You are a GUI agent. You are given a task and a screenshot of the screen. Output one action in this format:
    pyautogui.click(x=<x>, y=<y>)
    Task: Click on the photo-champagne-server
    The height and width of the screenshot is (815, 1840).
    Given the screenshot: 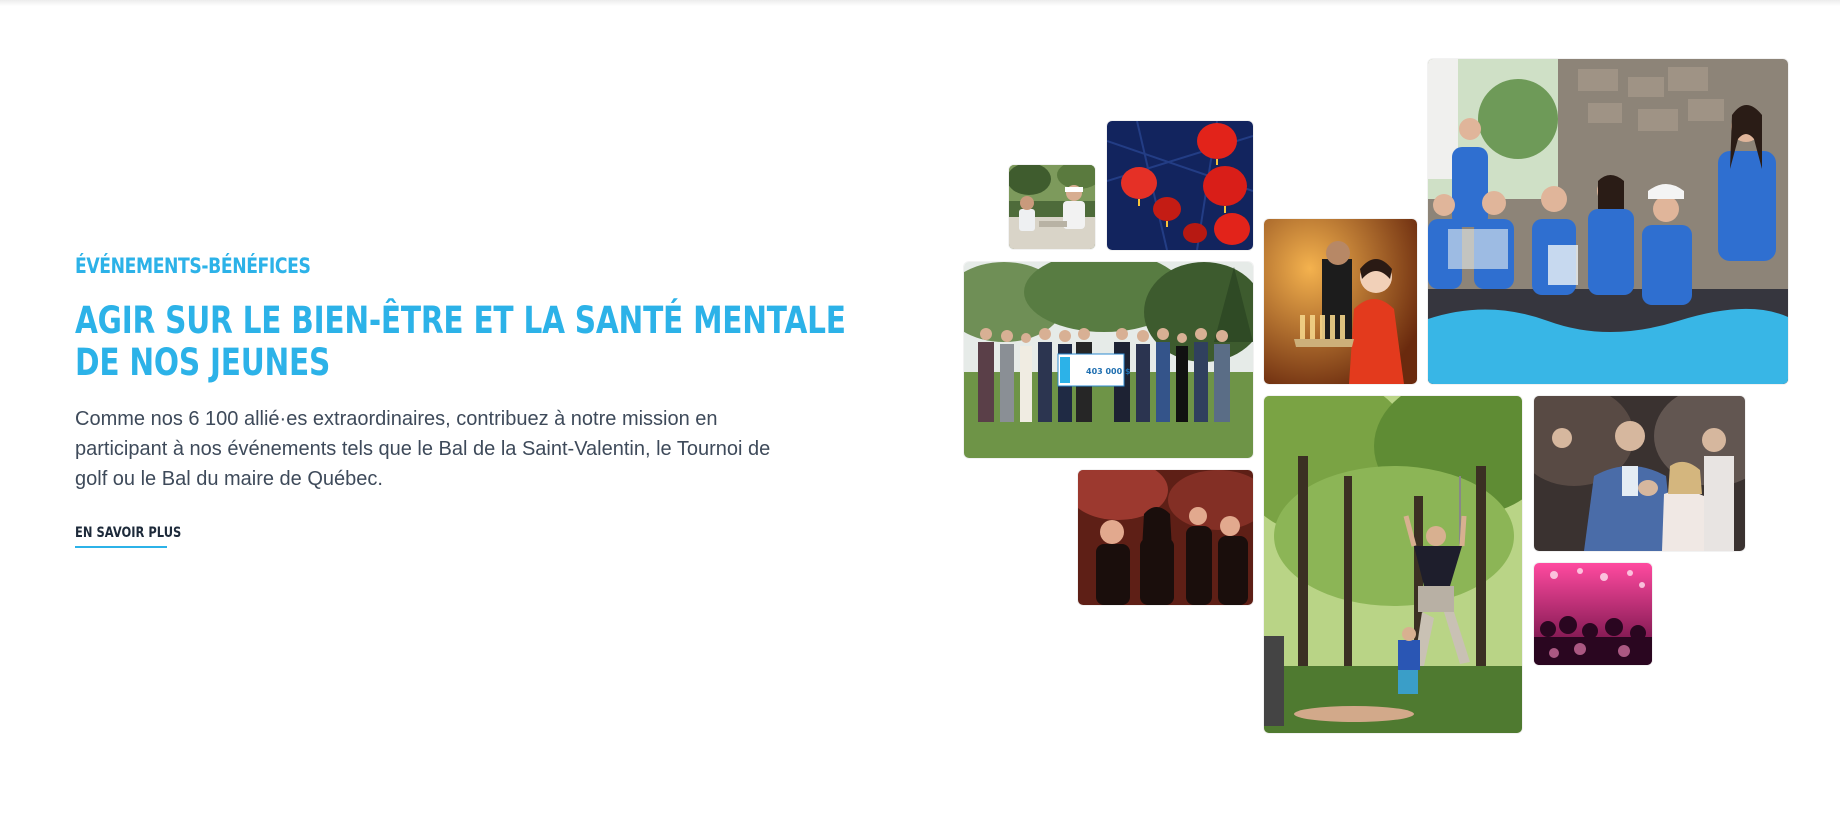 What is the action you would take?
    pyautogui.click(x=1340, y=301)
    